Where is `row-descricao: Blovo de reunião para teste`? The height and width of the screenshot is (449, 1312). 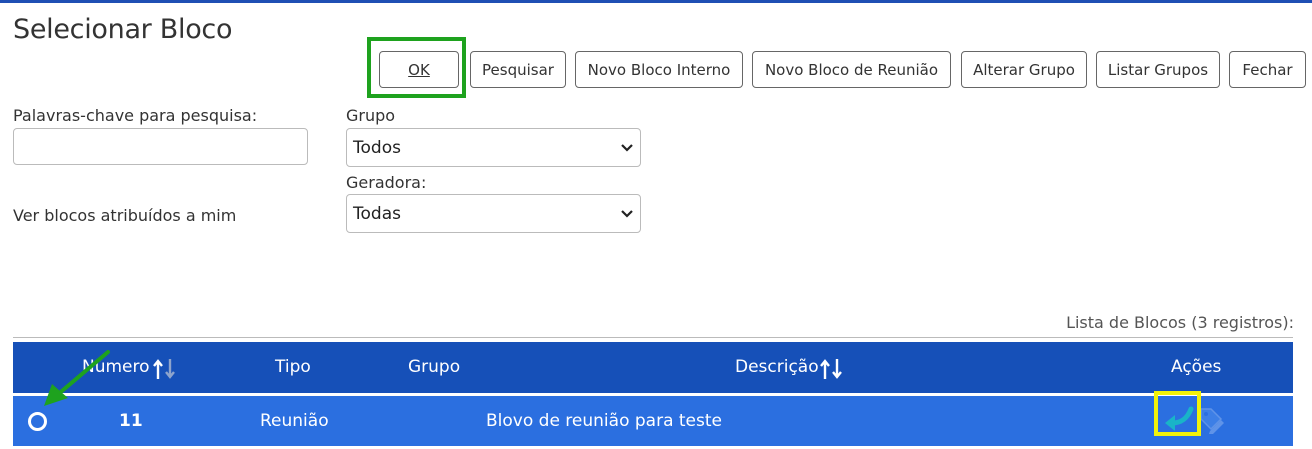
row-descricao: Blovo de reunião para teste is located at coordinates (604, 421).